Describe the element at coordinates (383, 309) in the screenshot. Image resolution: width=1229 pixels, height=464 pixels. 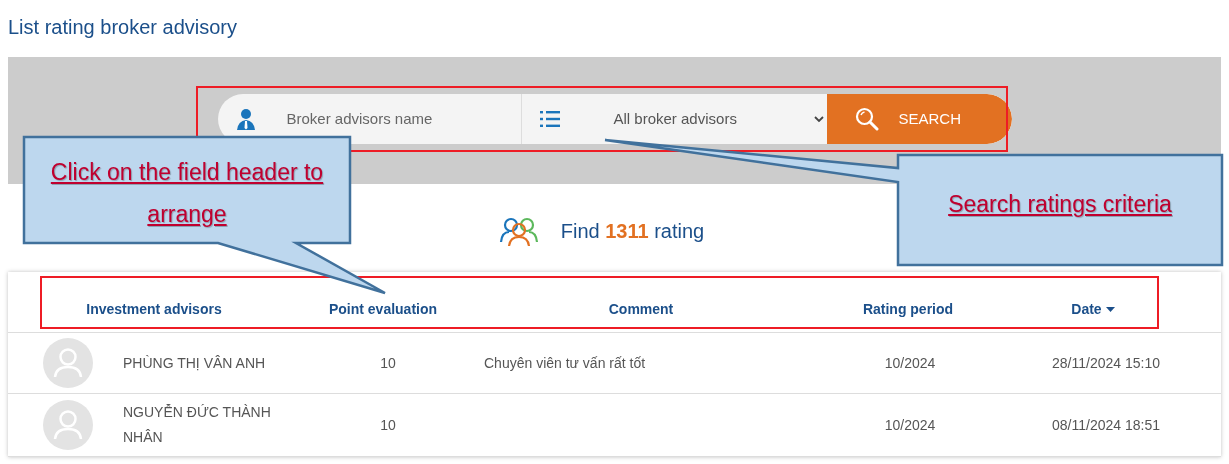
I see `column-header: Point evaluation` at that location.